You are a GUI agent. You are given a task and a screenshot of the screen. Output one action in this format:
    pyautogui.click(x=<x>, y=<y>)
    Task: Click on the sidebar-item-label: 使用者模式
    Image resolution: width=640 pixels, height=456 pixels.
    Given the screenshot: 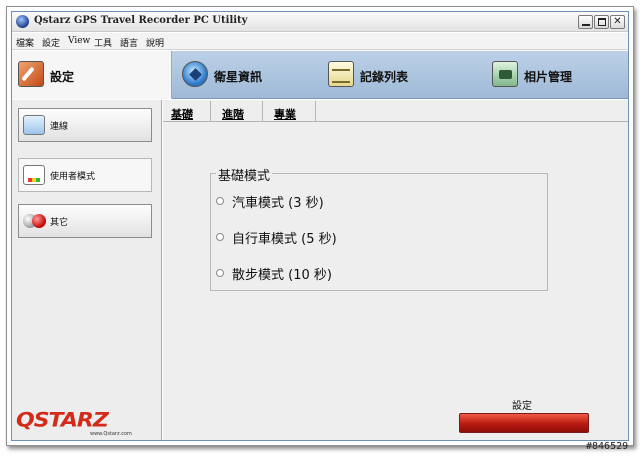 What is the action you would take?
    pyautogui.click(x=73, y=177)
    